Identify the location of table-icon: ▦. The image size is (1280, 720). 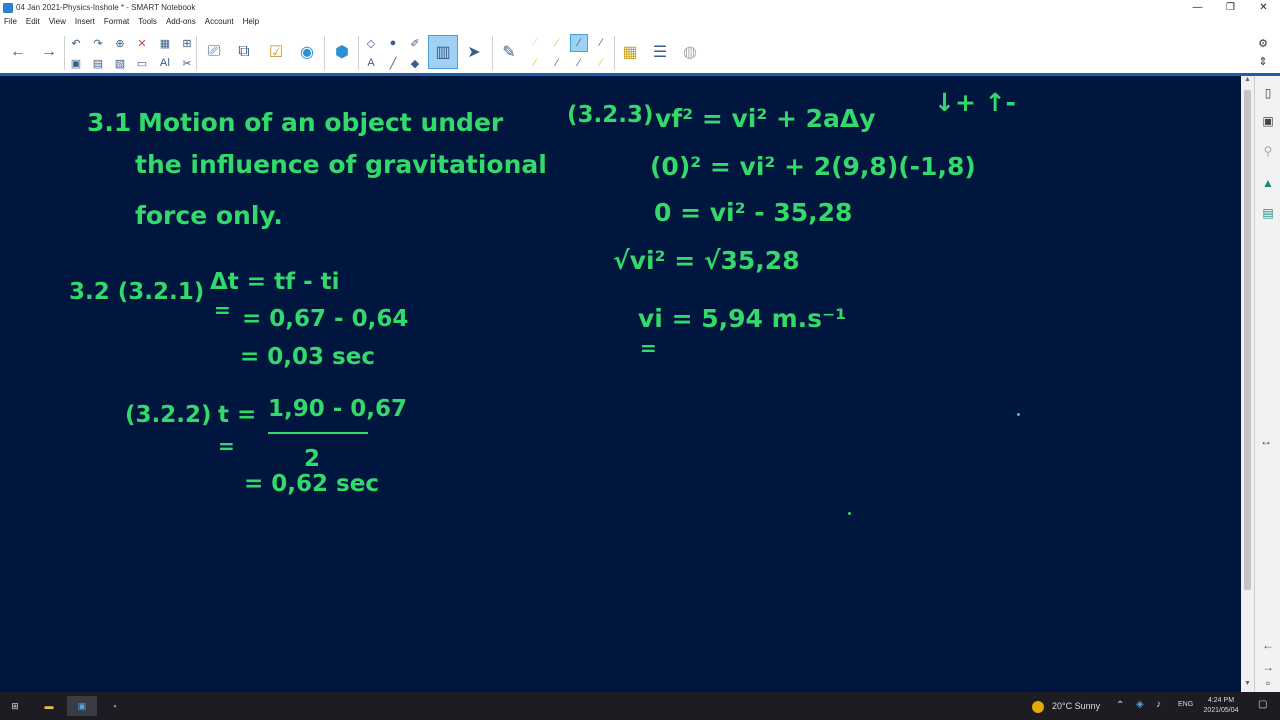
(165, 43).